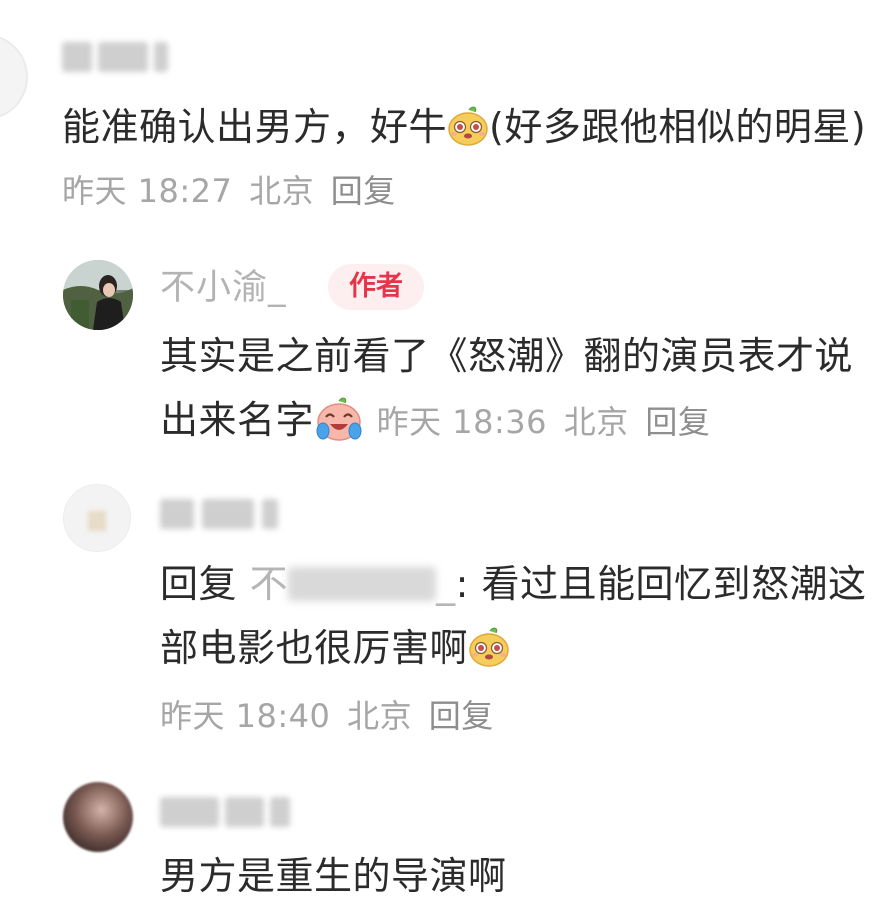 This screenshot has height=908, width=892. Describe the element at coordinates (199, 584) in the screenshot. I see `reply-prefix: 回复` at that location.